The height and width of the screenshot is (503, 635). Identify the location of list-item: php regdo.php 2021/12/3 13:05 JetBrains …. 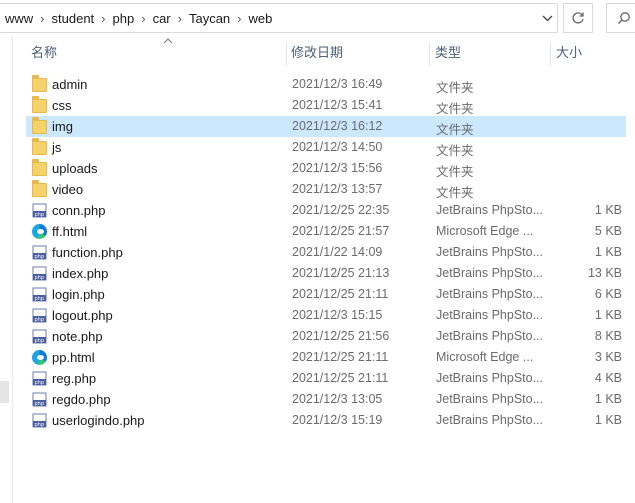
(326, 399).